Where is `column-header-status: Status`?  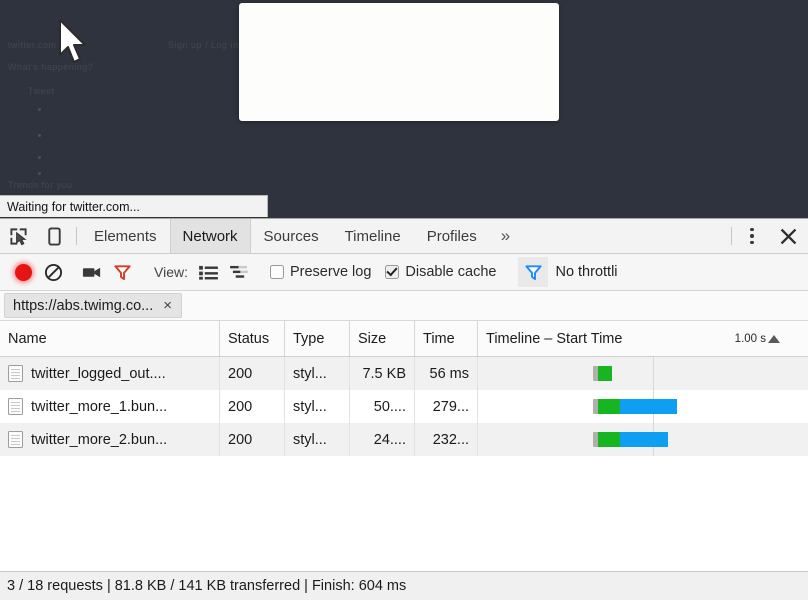
column-header-status: Status is located at coordinates (252, 338).